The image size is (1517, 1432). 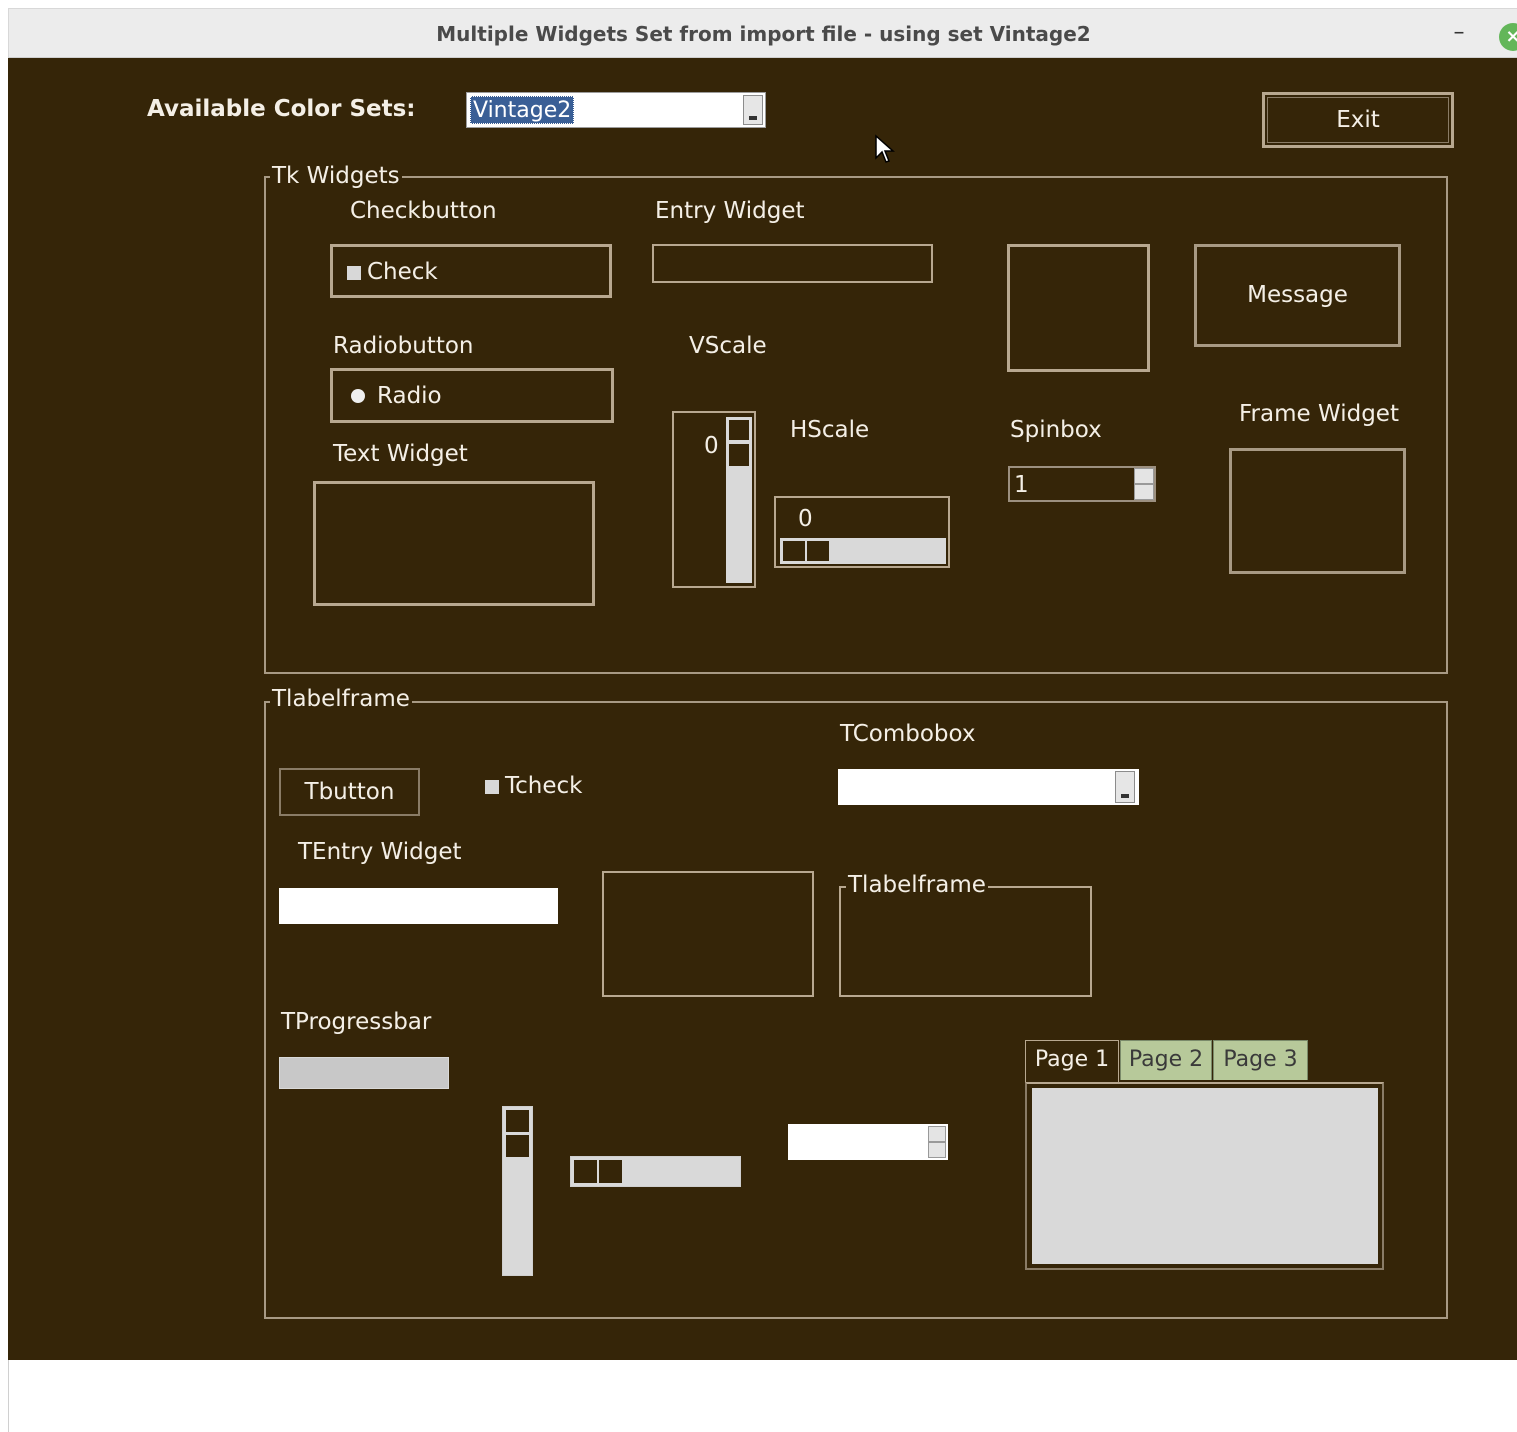 I want to click on vscale-thumb-top, so click(x=739, y=430).